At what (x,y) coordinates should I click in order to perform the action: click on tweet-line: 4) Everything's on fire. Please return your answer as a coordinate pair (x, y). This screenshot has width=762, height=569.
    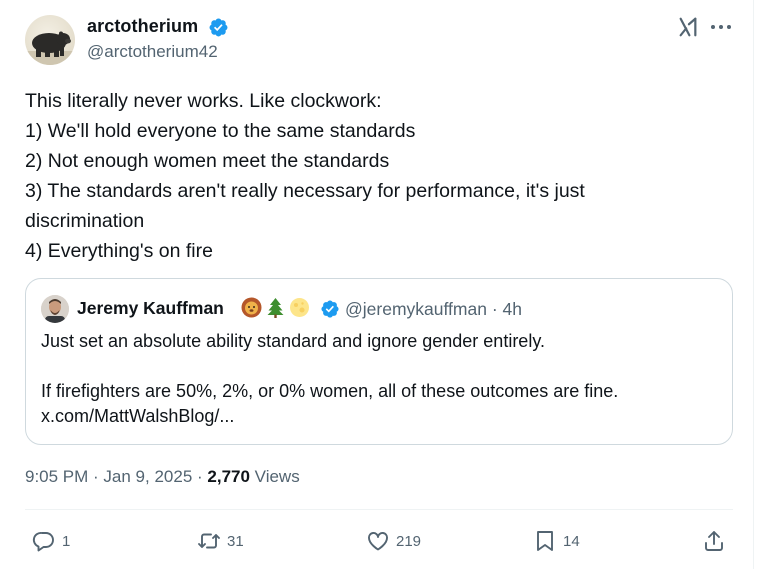
    Looking at the image, I should click on (119, 251).